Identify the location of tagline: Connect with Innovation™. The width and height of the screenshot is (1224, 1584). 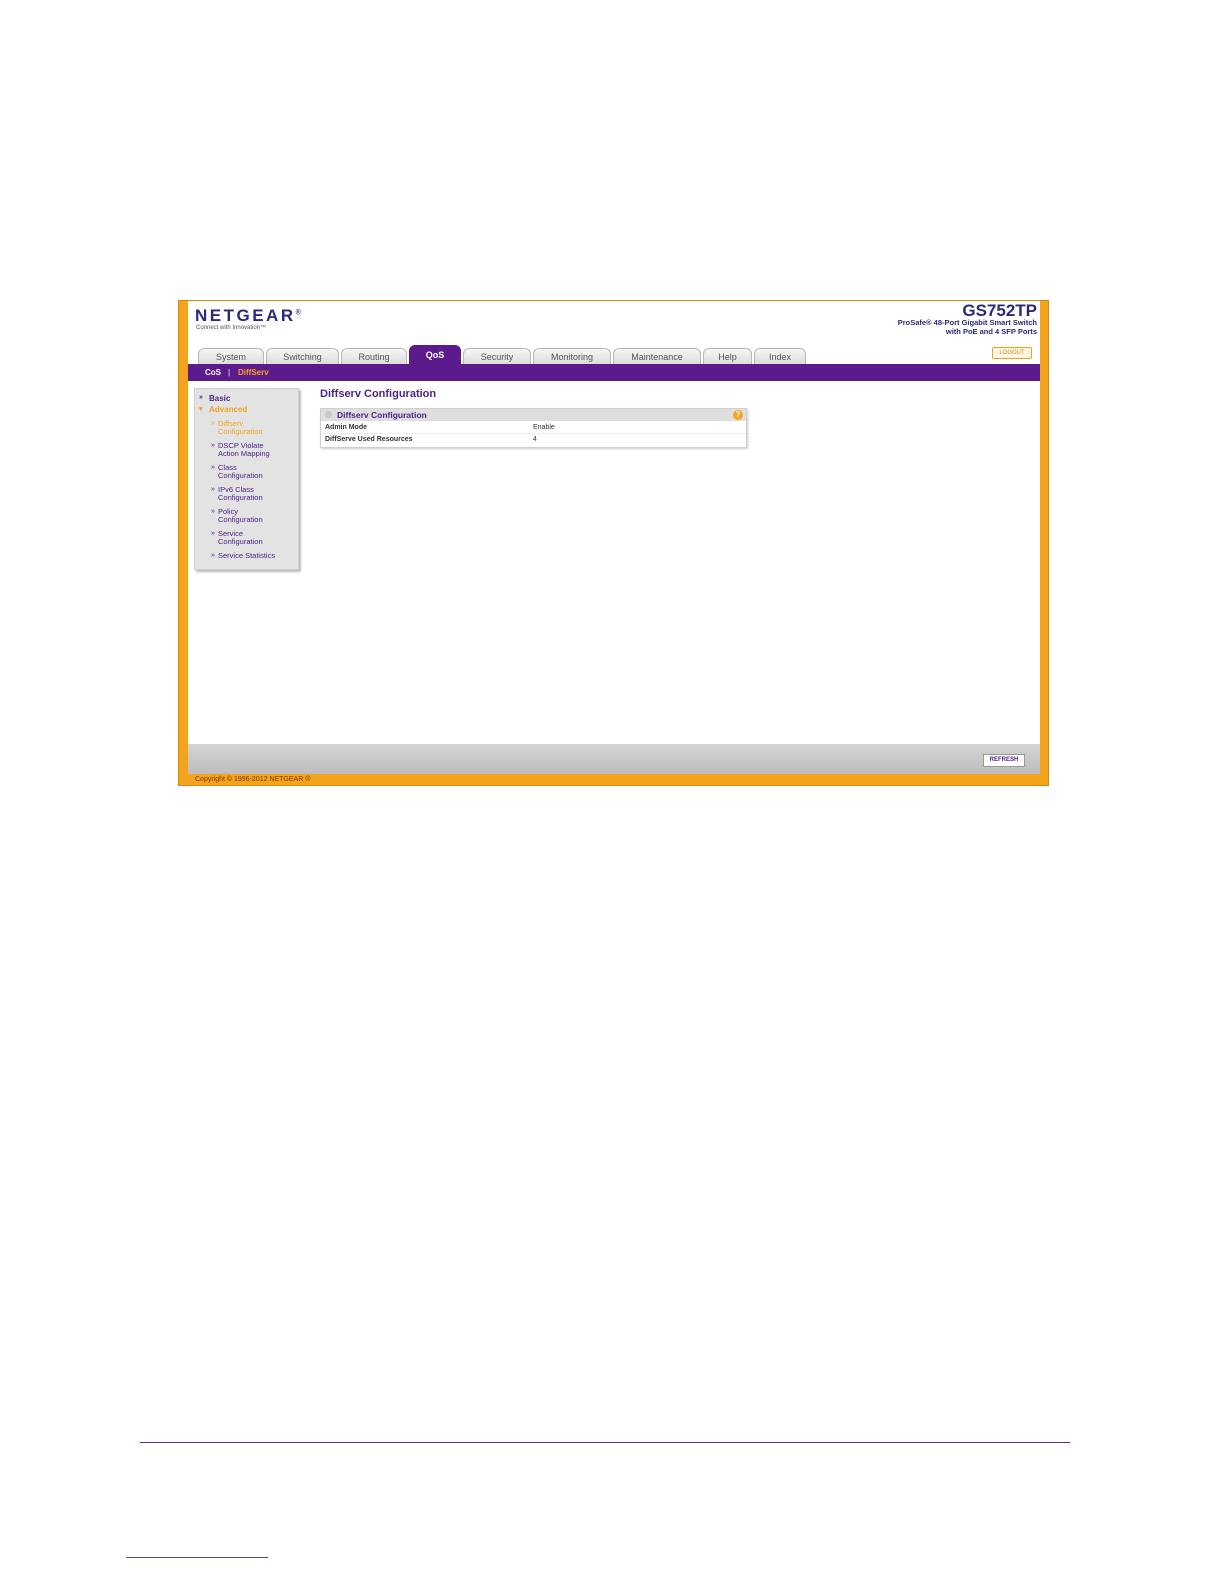
(231, 328).